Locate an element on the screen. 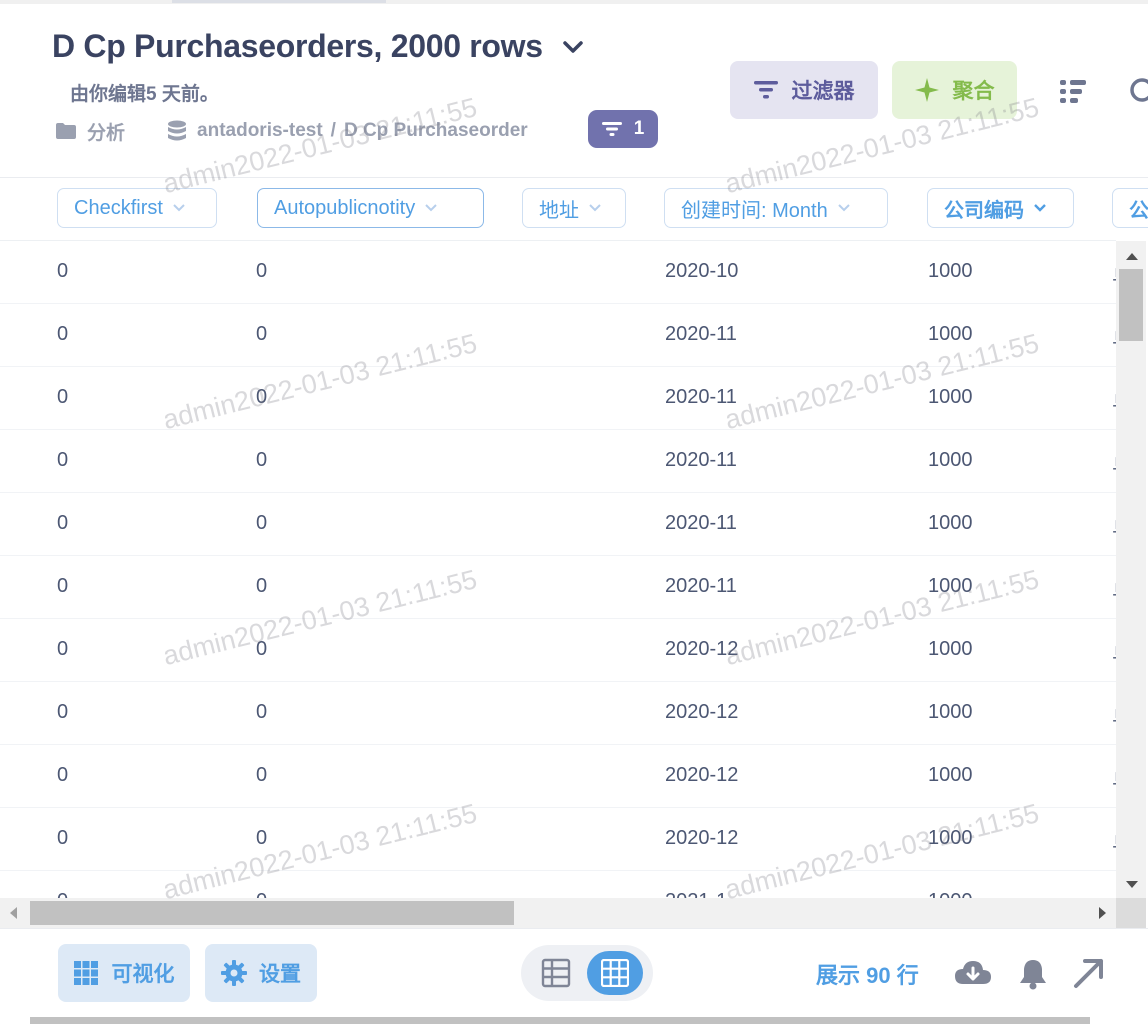 The width and height of the screenshot is (1148, 1024). database-icon is located at coordinates (177, 131).